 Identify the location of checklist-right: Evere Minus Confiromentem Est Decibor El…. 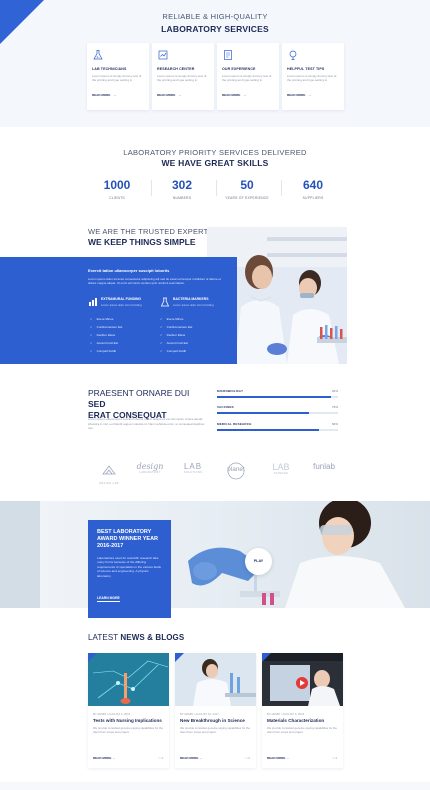
(195, 335).